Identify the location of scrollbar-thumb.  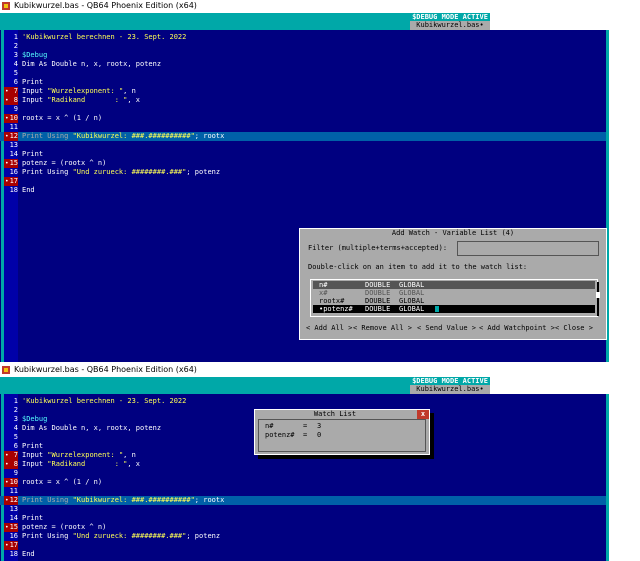
(598, 295).